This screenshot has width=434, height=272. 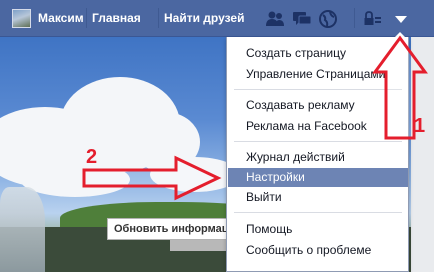 What do you see at coordinates (420, 126) in the screenshot?
I see `annotation-number-1: 1` at bounding box center [420, 126].